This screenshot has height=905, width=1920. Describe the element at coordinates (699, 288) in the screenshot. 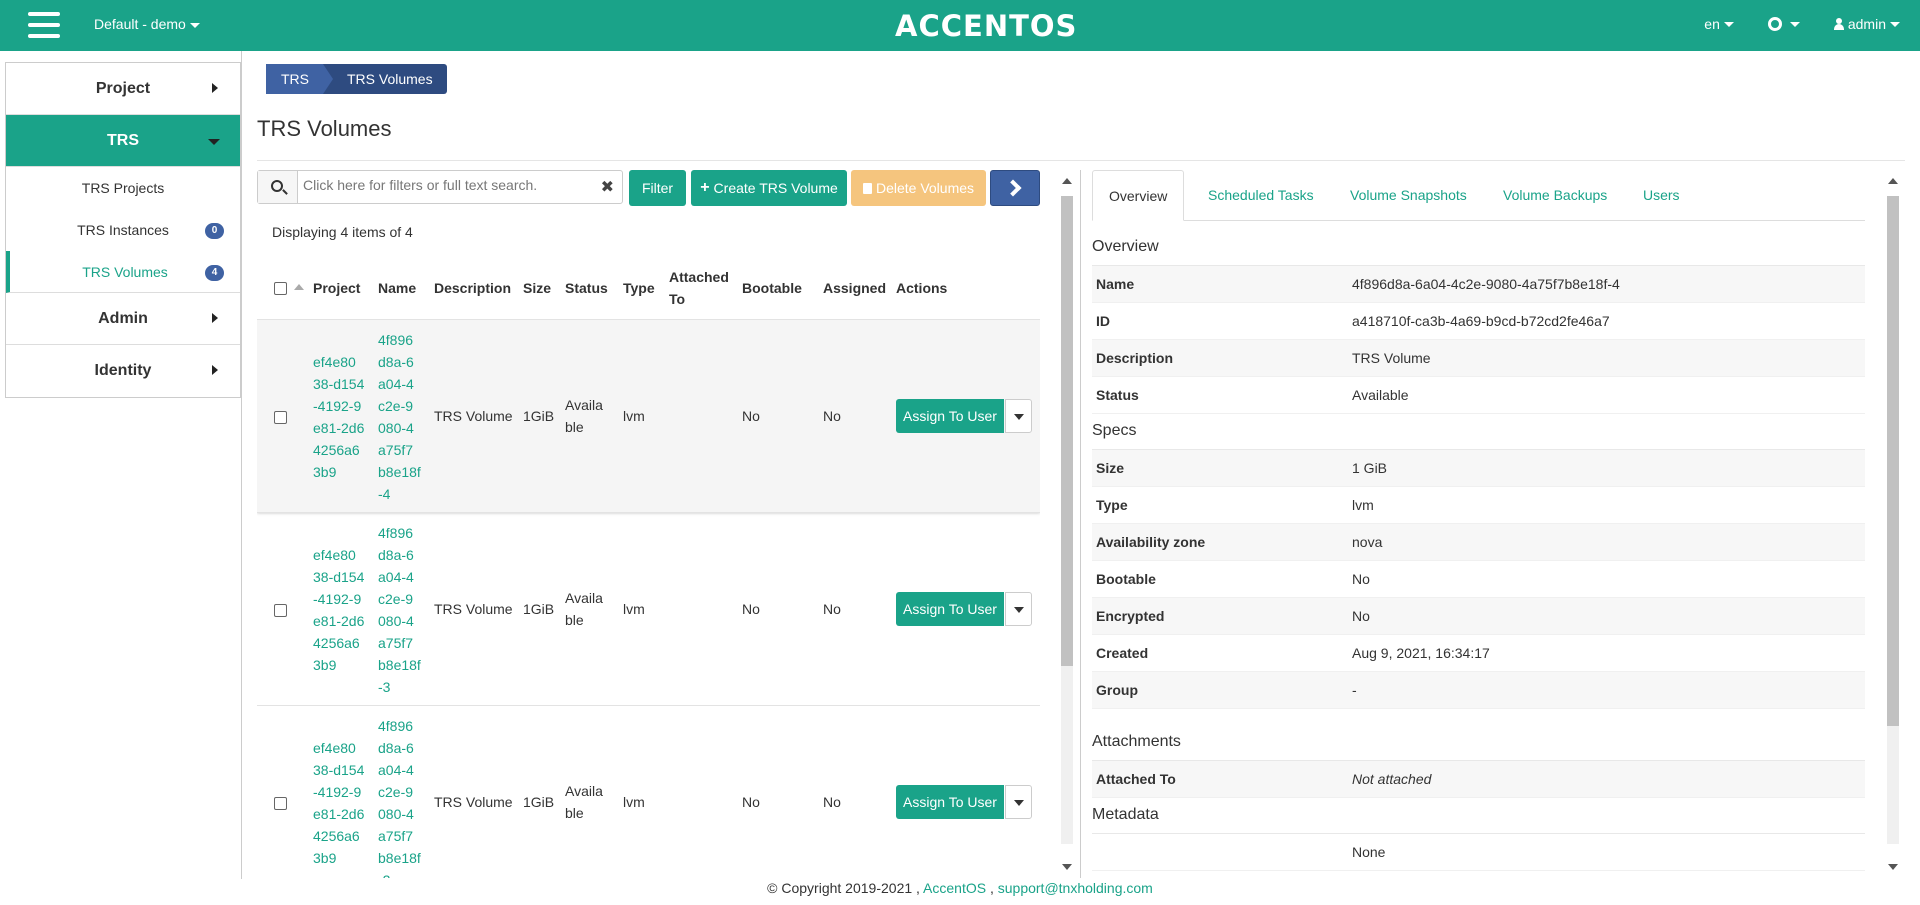

I see `column-header-attached-to: Attached To` at that location.